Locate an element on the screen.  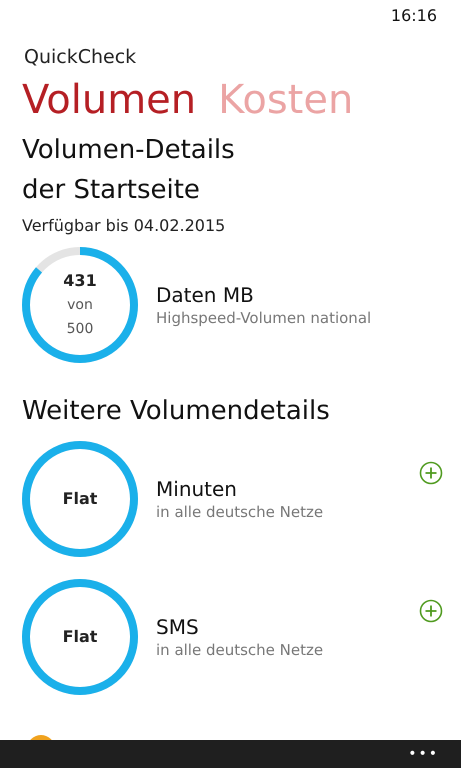
section-heading: der Startseite is located at coordinates (111, 190).